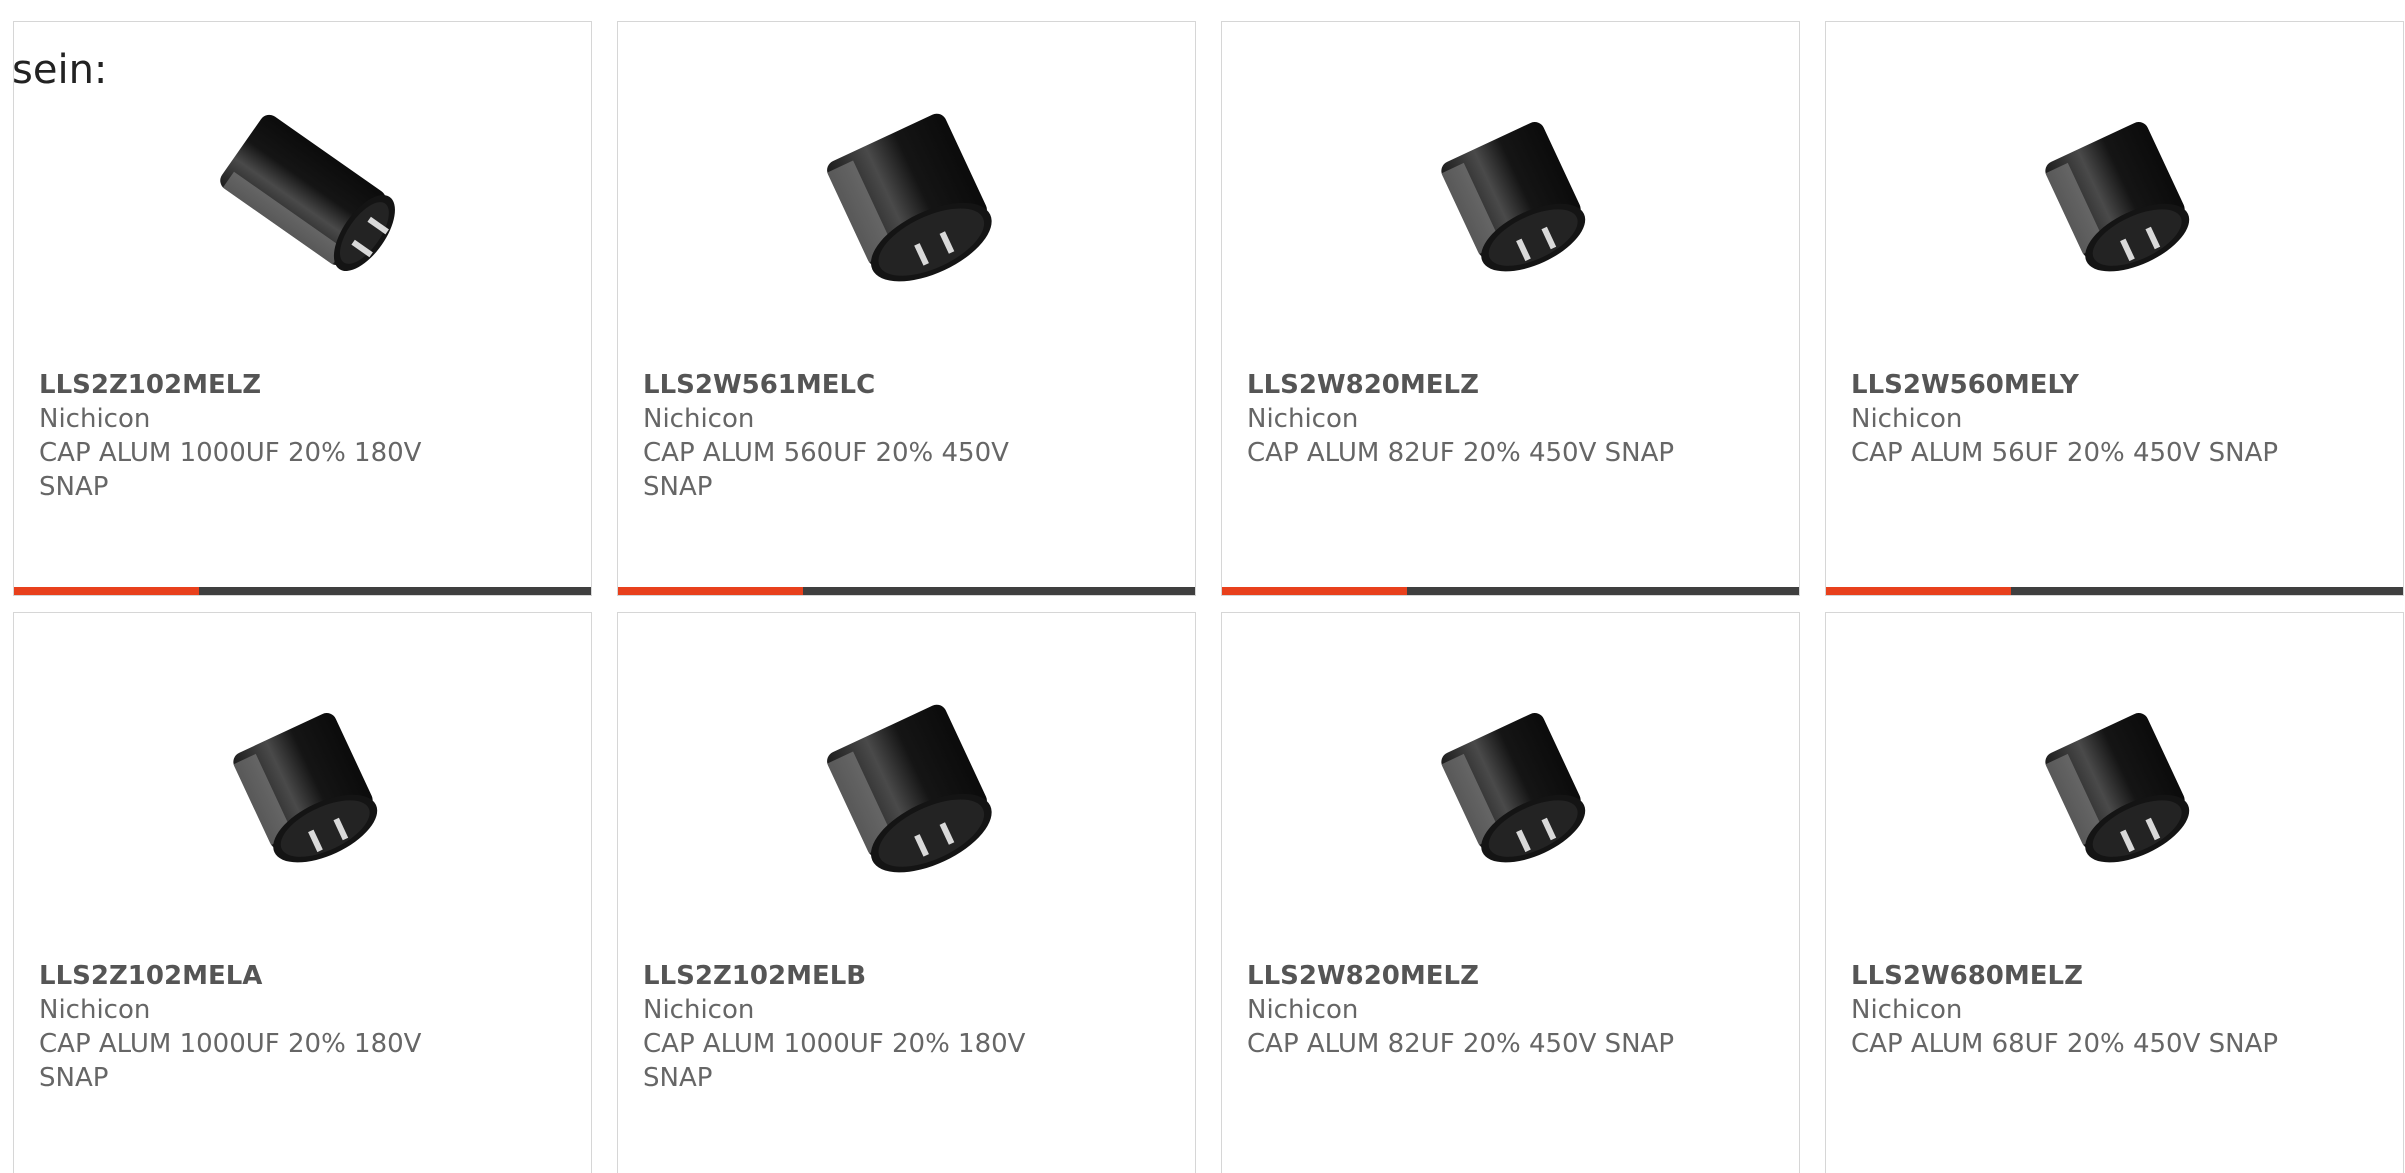 This screenshot has width=2405, height=1173. Describe the element at coordinates (2065, 453) in the screenshot. I see `product-description: CAP ALUM 56UF 20% 450V SNAP` at that location.